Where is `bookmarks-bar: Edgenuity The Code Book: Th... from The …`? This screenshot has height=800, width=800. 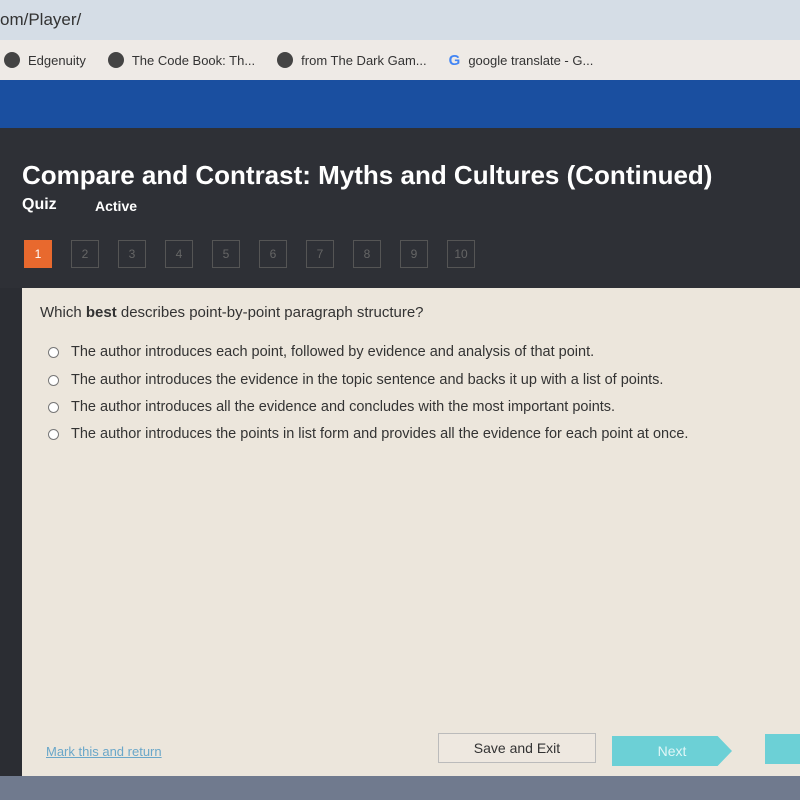
bookmarks-bar: Edgenuity The Code Book: Th... from The … is located at coordinates (400, 60).